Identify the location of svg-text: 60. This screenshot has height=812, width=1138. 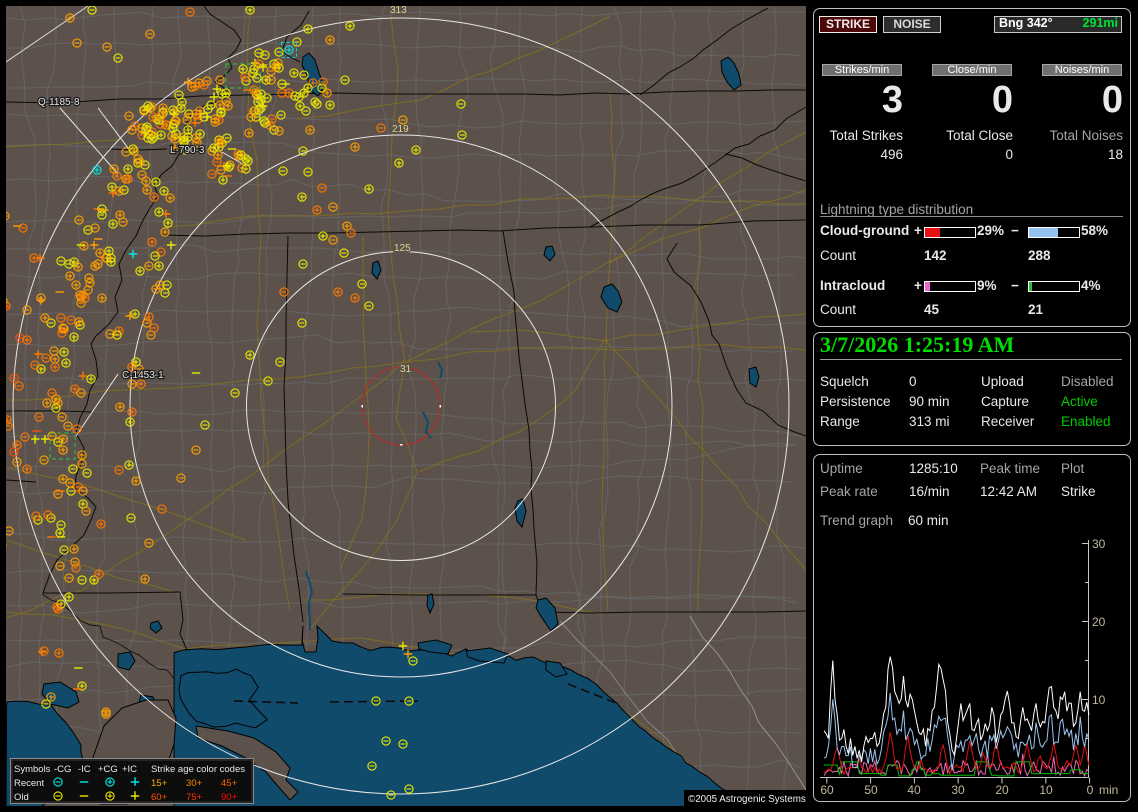
(827, 790).